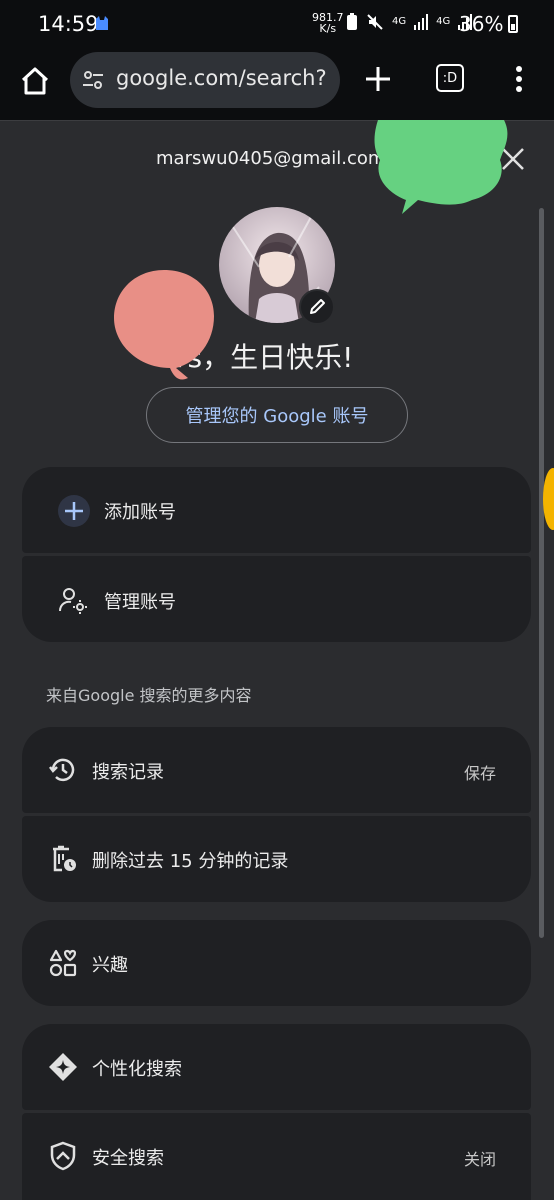 This screenshot has height=1200, width=554. Describe the element at coordinates (137, 1069) in the screenshot. I see `personalized-search-label: 个性化搜索` at that location.